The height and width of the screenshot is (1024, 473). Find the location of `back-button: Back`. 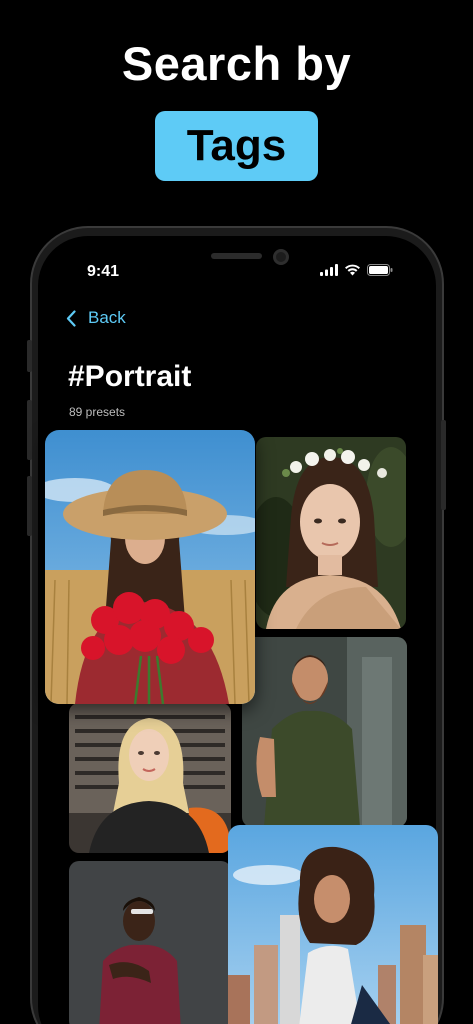

back-button: Back is located at coordinates (96, 318).